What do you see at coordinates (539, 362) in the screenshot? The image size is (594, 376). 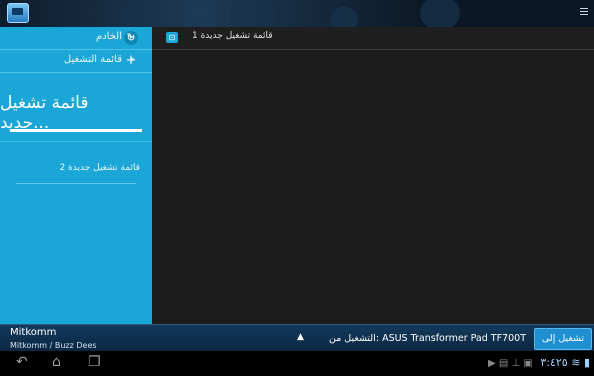 I see `status-area: ▶ ▤ ⊥ ▣ ٣:٤٢٥ ≋ ▮` at bounding box center [539, 362].